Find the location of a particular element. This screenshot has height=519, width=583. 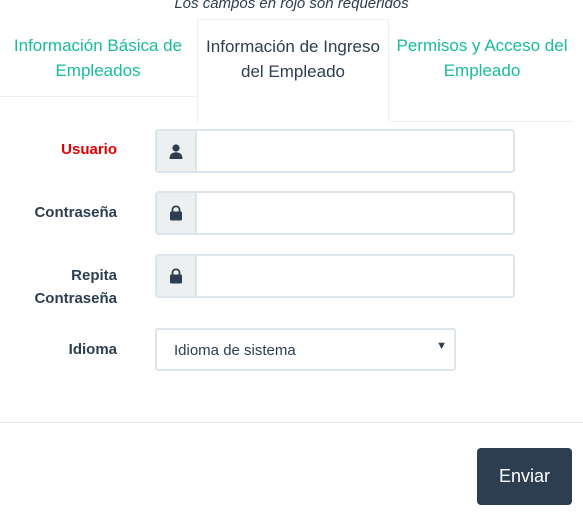

tab-permissions: Permisos y Acceso del Empleado is located at coordinates (482, 58).